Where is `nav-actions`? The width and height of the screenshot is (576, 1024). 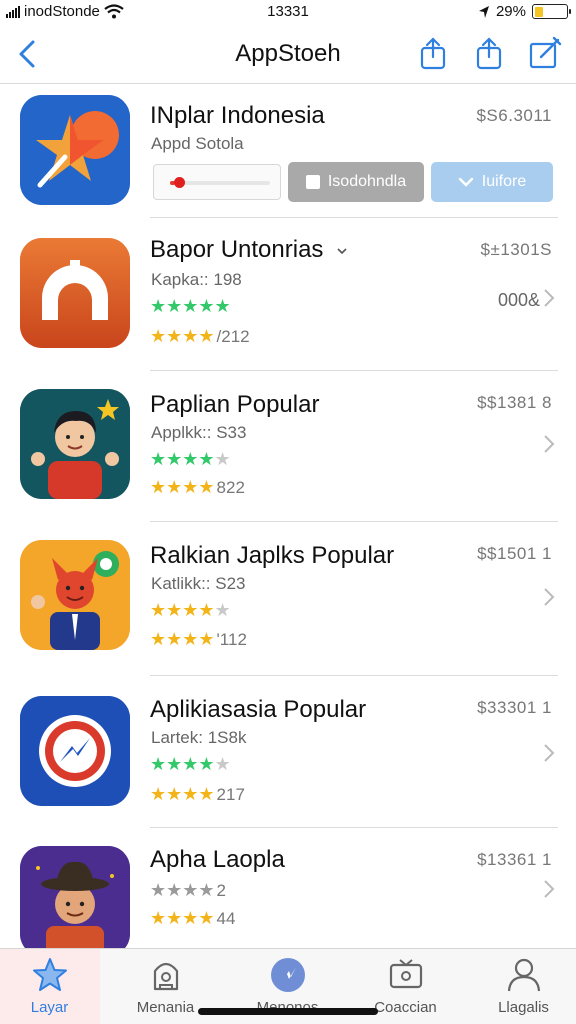
nav-actions is located at coordinates (489, 53).